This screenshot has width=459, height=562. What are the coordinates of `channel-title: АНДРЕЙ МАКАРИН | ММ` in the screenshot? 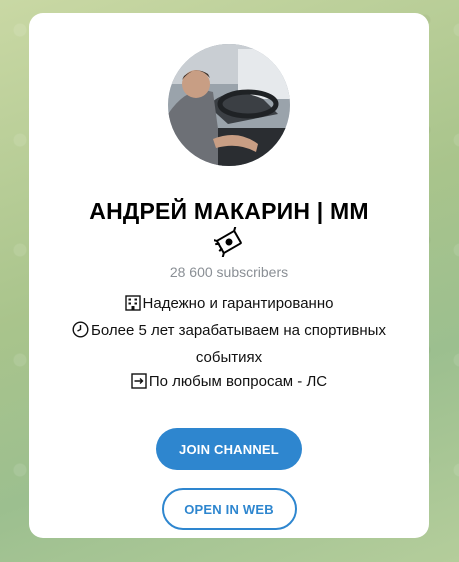 It's located at (229, 211).